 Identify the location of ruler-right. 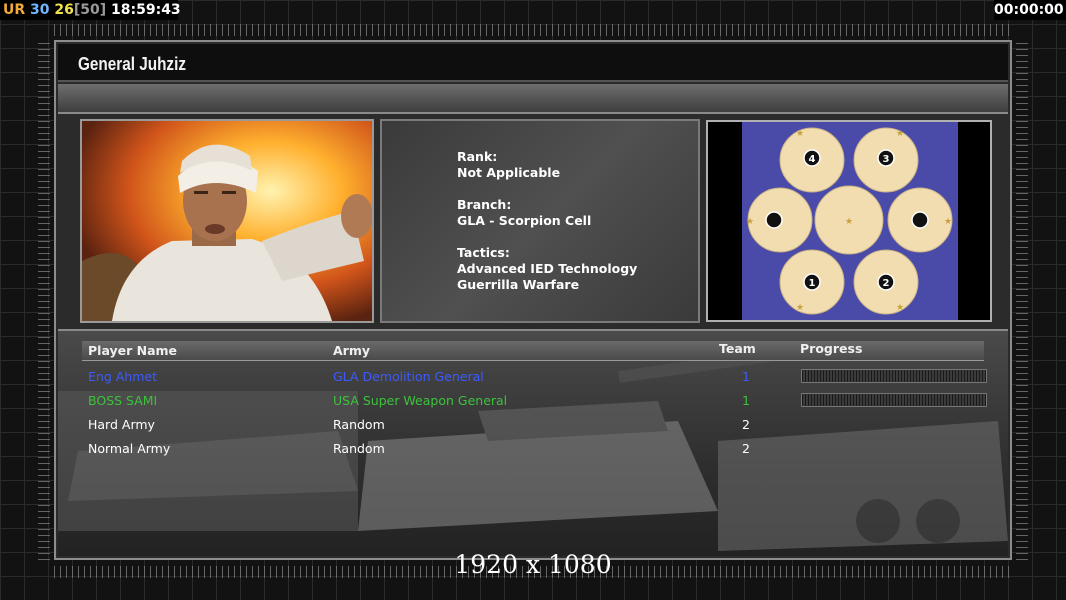
(1022, 300).